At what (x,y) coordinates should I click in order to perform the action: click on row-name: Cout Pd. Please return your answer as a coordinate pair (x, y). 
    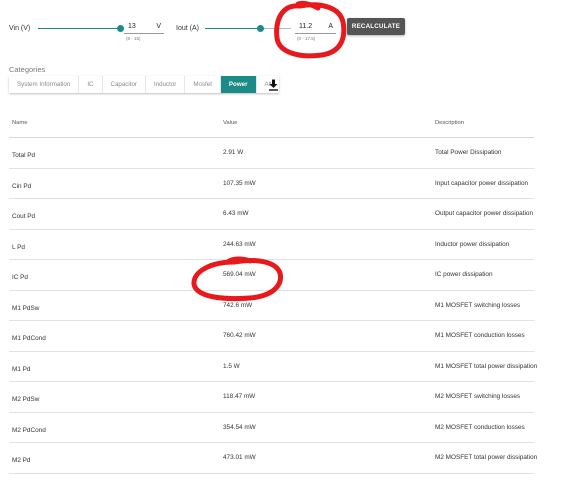
    Looking at the image, I should click on (24, 216).